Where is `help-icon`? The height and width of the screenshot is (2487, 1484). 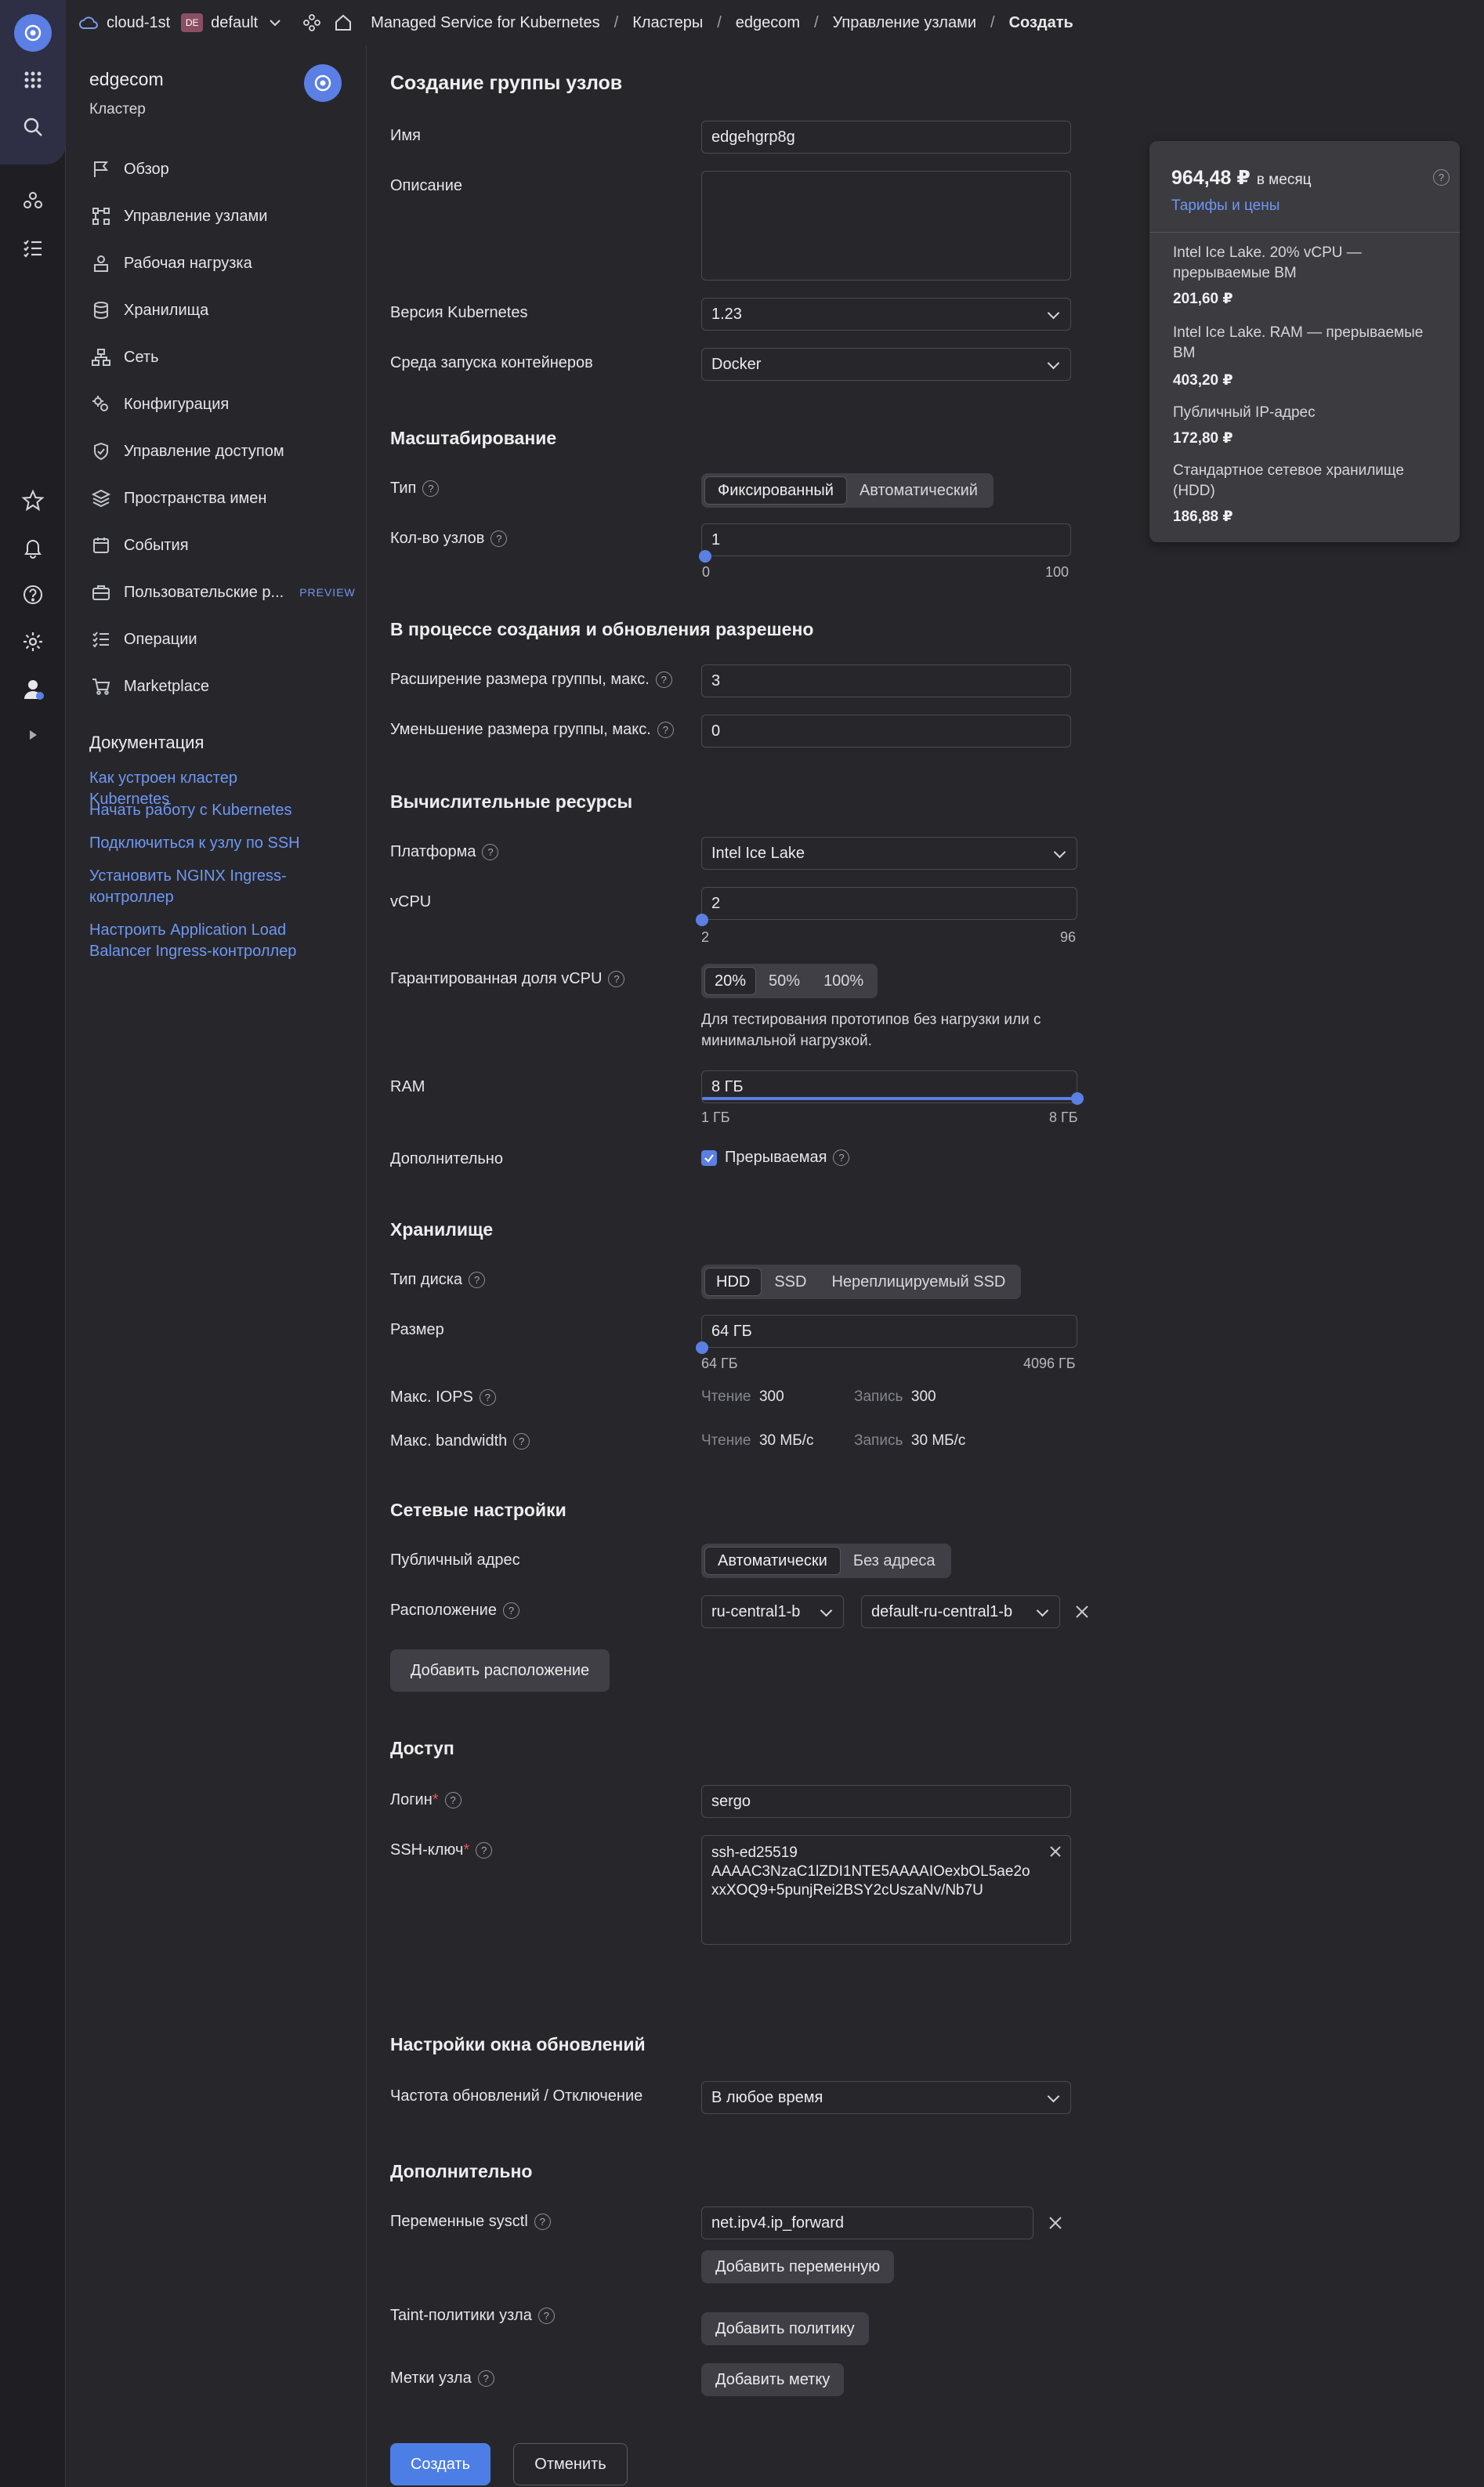 help-icon is located at coordinates (33, 595).